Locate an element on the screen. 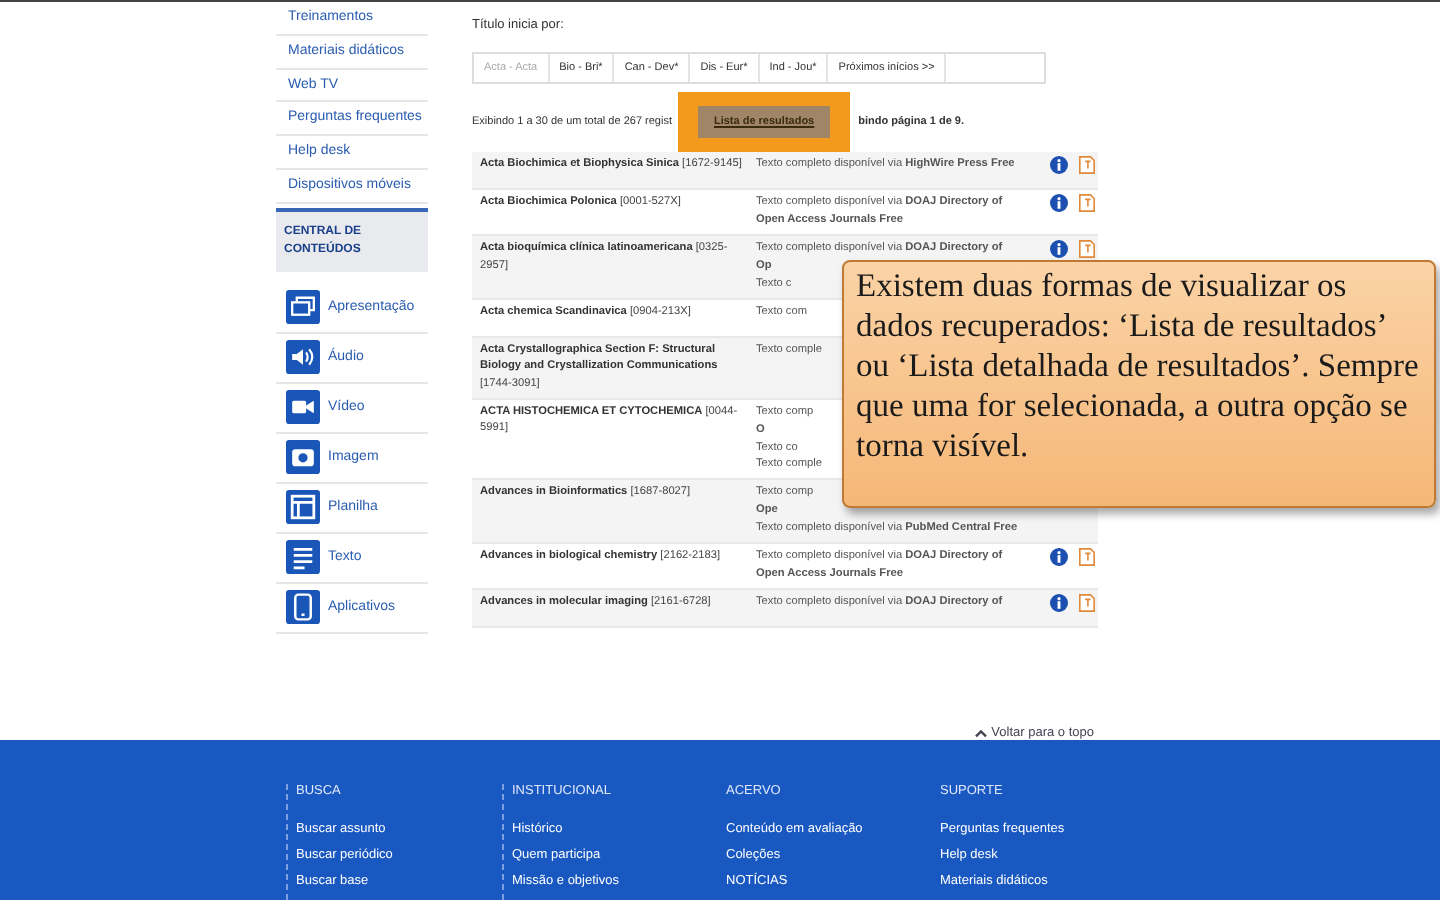 This screenshot has width=1440, height=900. spreadsheet-icon is located at coordinates (303, 507).